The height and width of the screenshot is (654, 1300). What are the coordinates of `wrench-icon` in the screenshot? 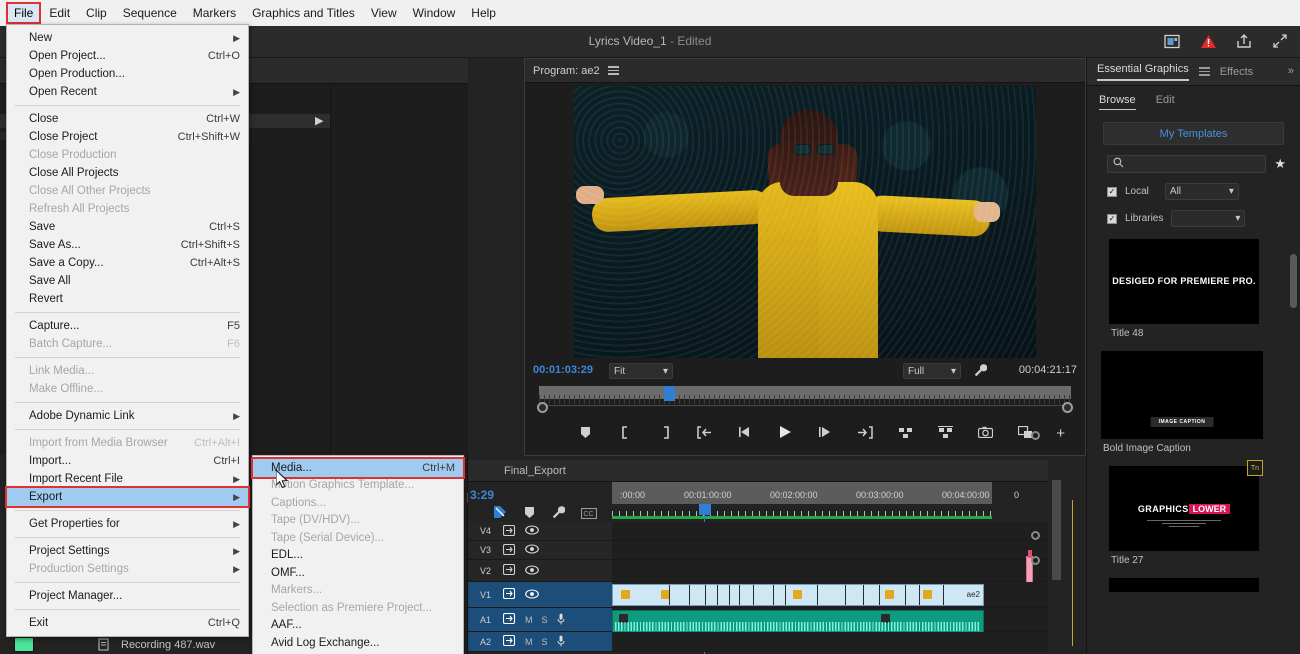 It's located at (980, 372).